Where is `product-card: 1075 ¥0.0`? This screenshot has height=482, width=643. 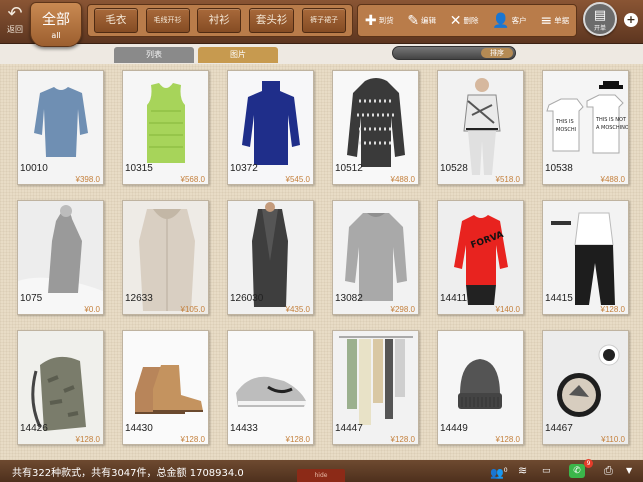 product-card: 1075 ¥0.0 is located at coordinates (60, 257).